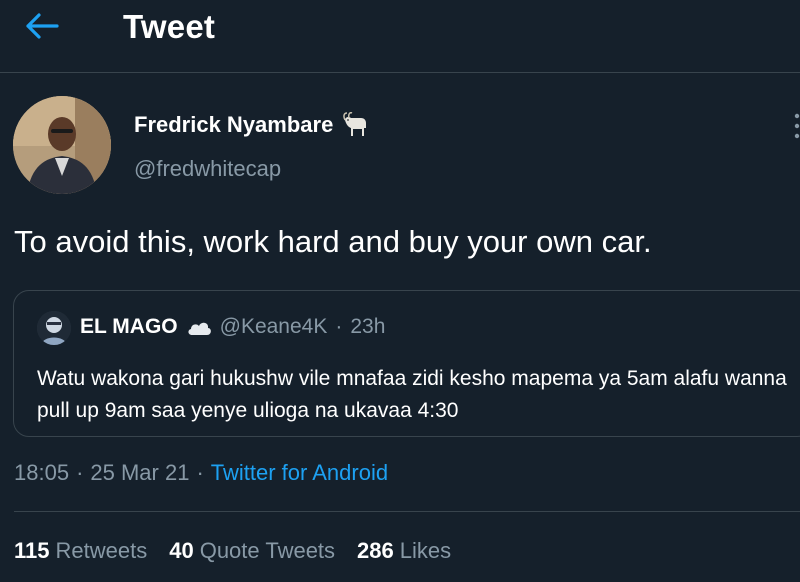 Image resolution: width=800 pixels, height=582 pixels. What do you see at coordinates (234, 124) in the screenshot?
I see `author-name-text: Fredrick Nyambare` at bounding box center [234, 124].